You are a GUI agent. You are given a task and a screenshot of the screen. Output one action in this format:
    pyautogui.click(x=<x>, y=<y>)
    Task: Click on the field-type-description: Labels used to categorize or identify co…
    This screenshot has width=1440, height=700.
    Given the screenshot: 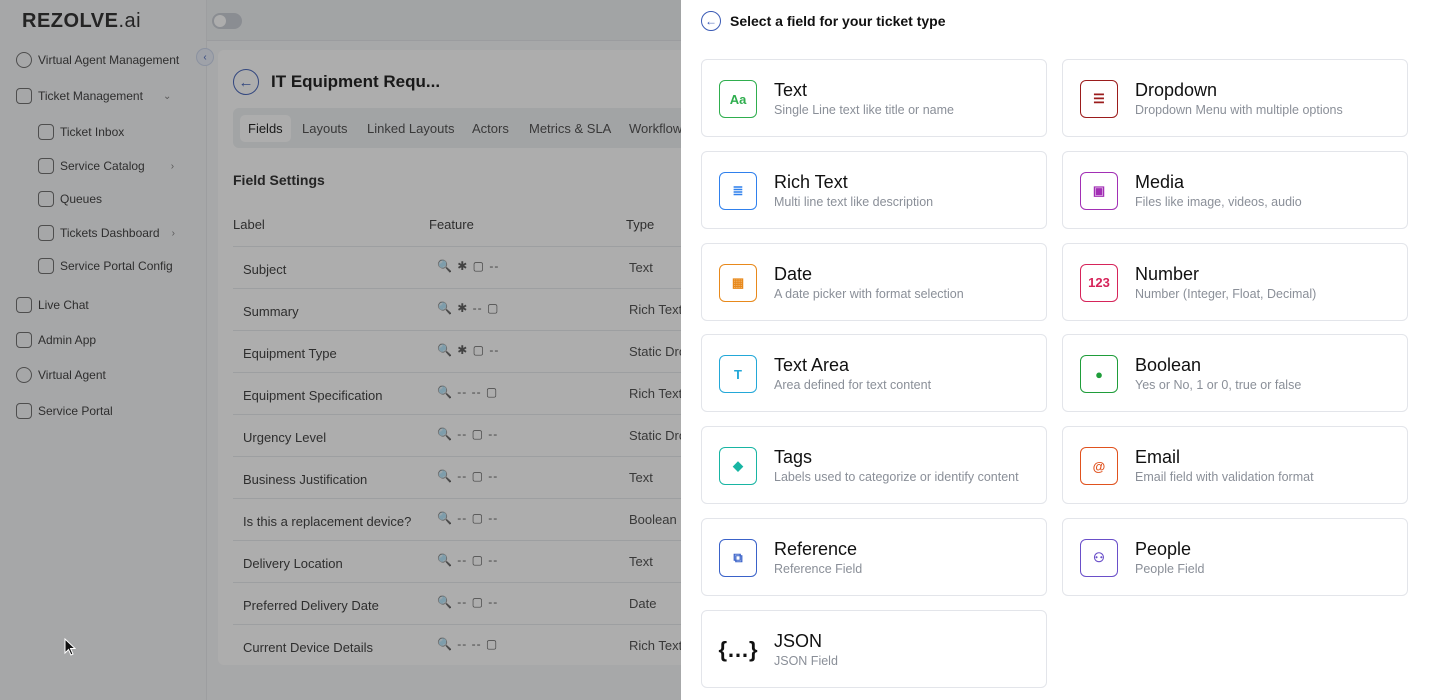 What is the action you would take?
    pyautogui.click(x=896, y=477)
    